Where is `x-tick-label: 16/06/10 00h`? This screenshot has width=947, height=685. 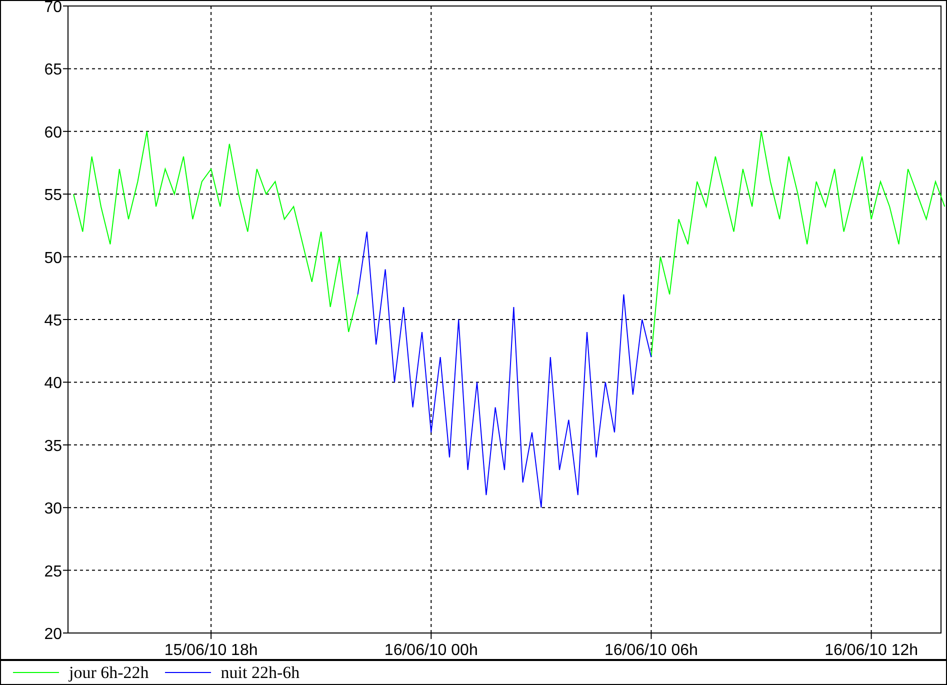 x-tick-label: 16/06/10 00h is located at coordinates (431, 650).